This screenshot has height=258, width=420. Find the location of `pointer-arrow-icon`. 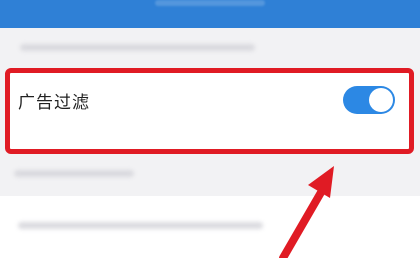

pointer-arrow-icon is located at coordinates (306, 212).